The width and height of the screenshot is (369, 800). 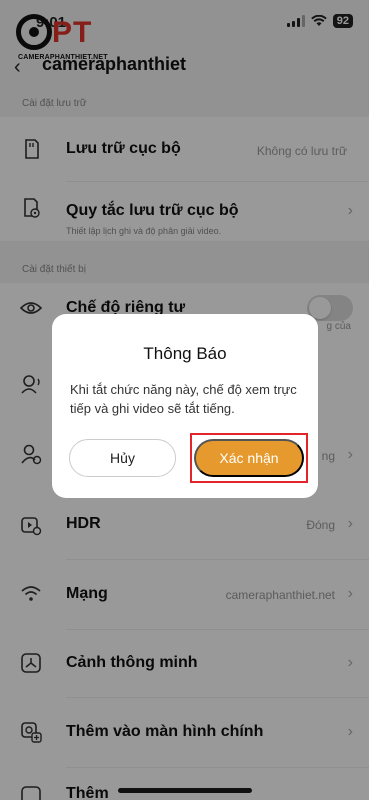 What do you see at coordinates (122, 458) in the screenshot?
I see `cancel-button: Hủy` at bounding box center [122, 458].